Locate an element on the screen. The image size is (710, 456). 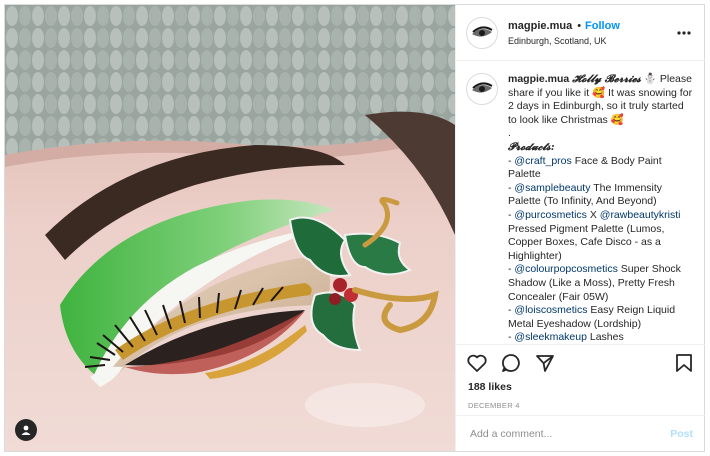
comment-icon is located at coordinates (511, 363).